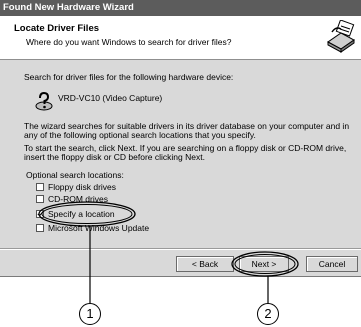 The image size is (361, 327). Describe the element at coordinates (75, 175) in the screenshot. I see `options-label: Optional search locations:` at that location.